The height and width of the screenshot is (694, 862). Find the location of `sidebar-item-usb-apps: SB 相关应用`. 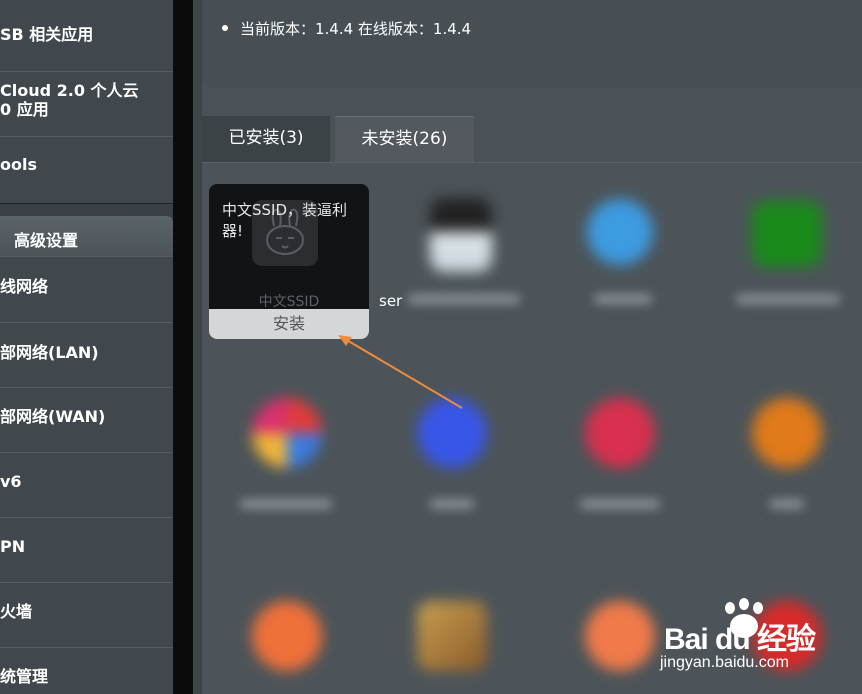

sidebar-item-usb-apps: SB 相关应用 is located at coordinates (86, 35).